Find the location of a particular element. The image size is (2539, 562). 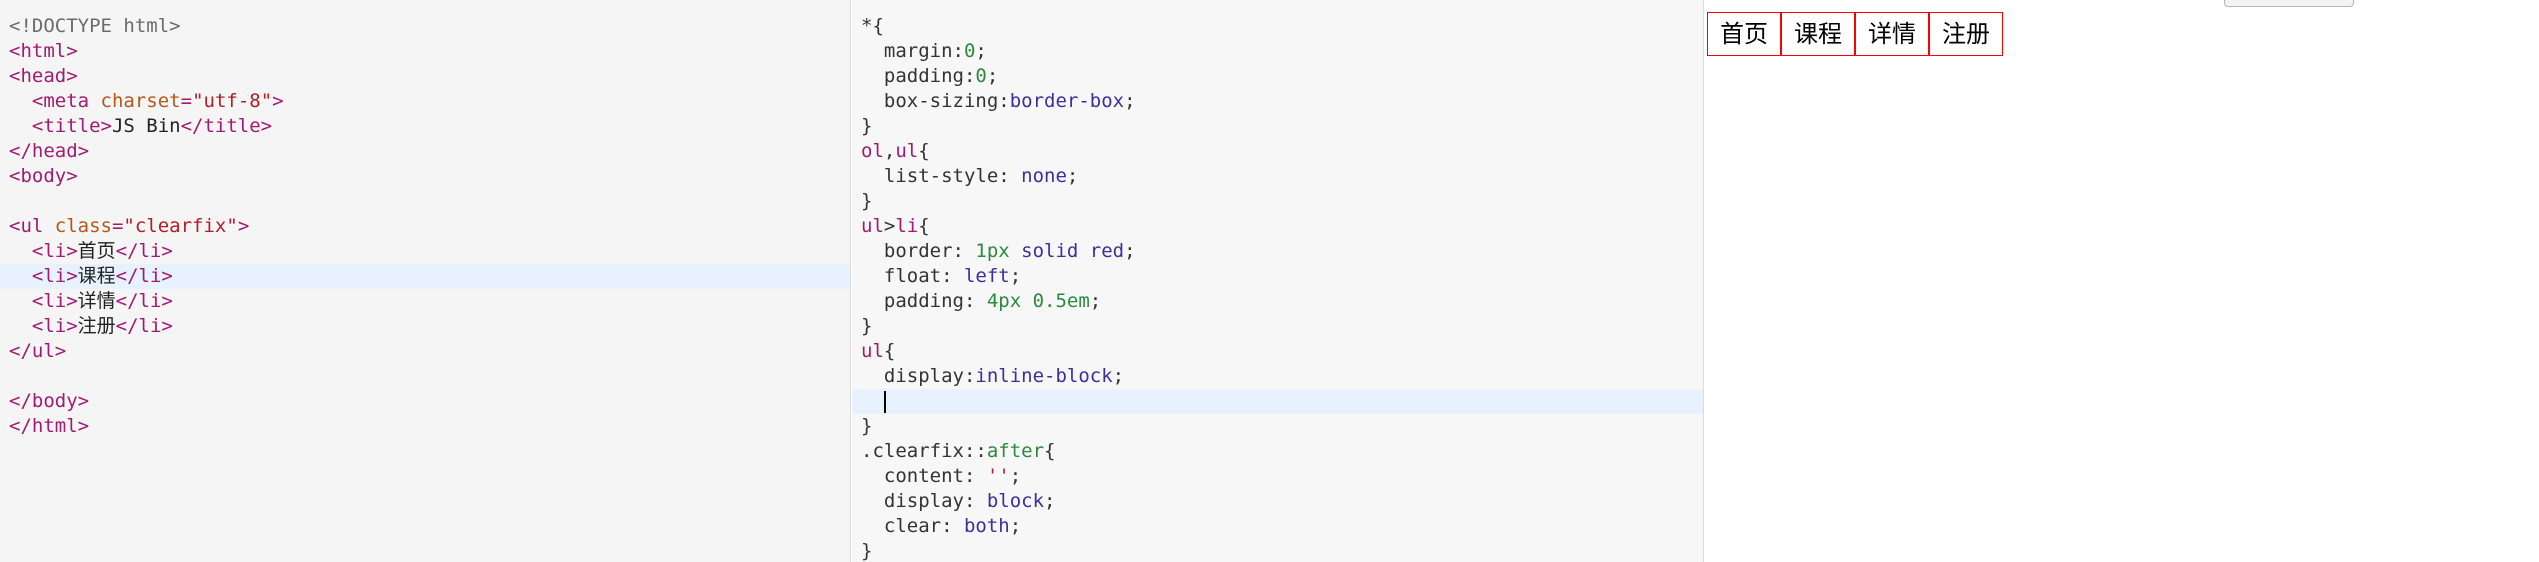

run-button-edge is located at coordinates (2289, 3).